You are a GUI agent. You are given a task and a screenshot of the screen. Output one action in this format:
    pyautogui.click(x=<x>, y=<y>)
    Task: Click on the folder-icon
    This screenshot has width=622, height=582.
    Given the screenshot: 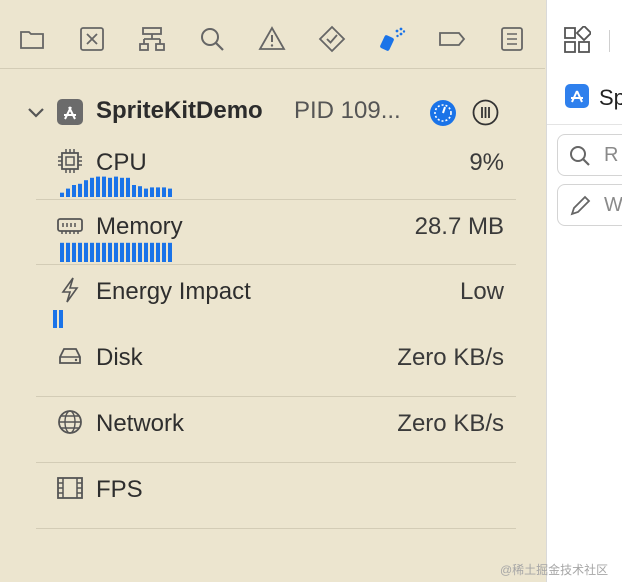 What is the action you would take?
    pyautogui.click(x=32, y=39)
    